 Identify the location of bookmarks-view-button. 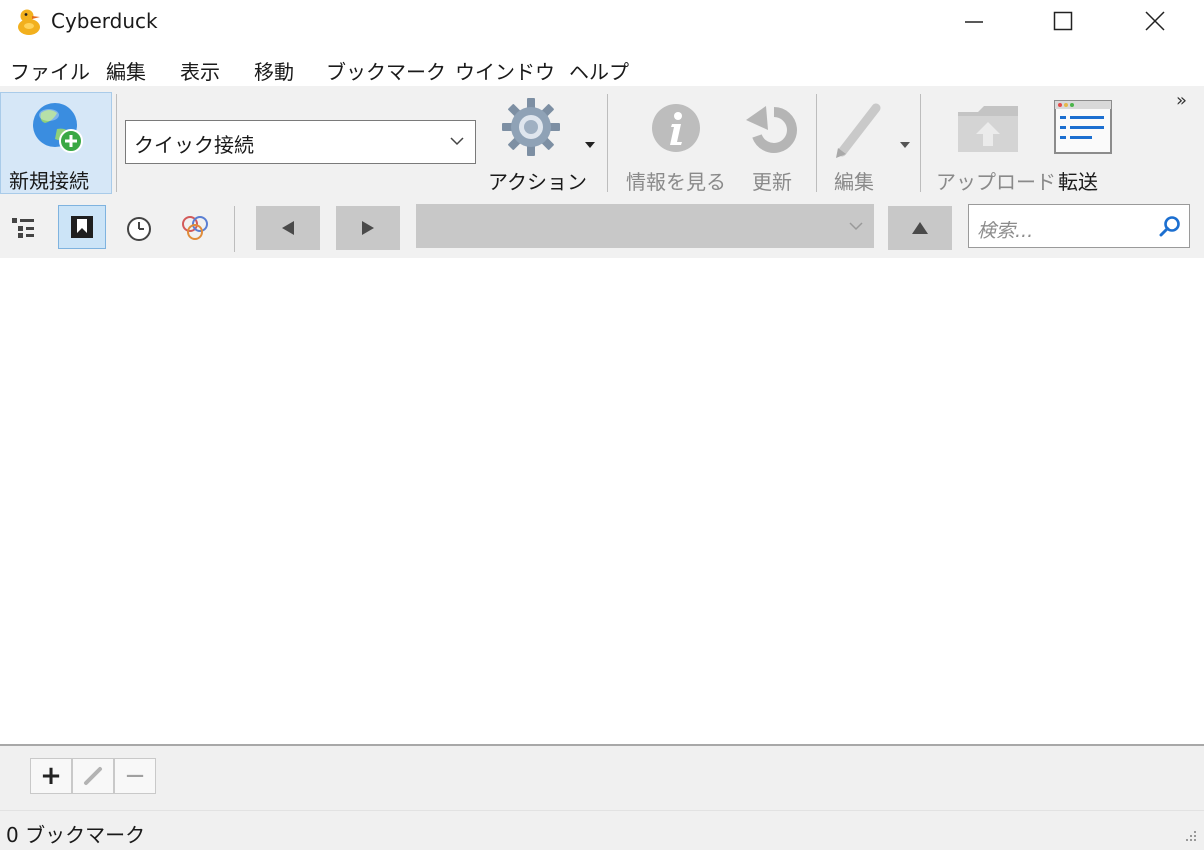
(82, 227).